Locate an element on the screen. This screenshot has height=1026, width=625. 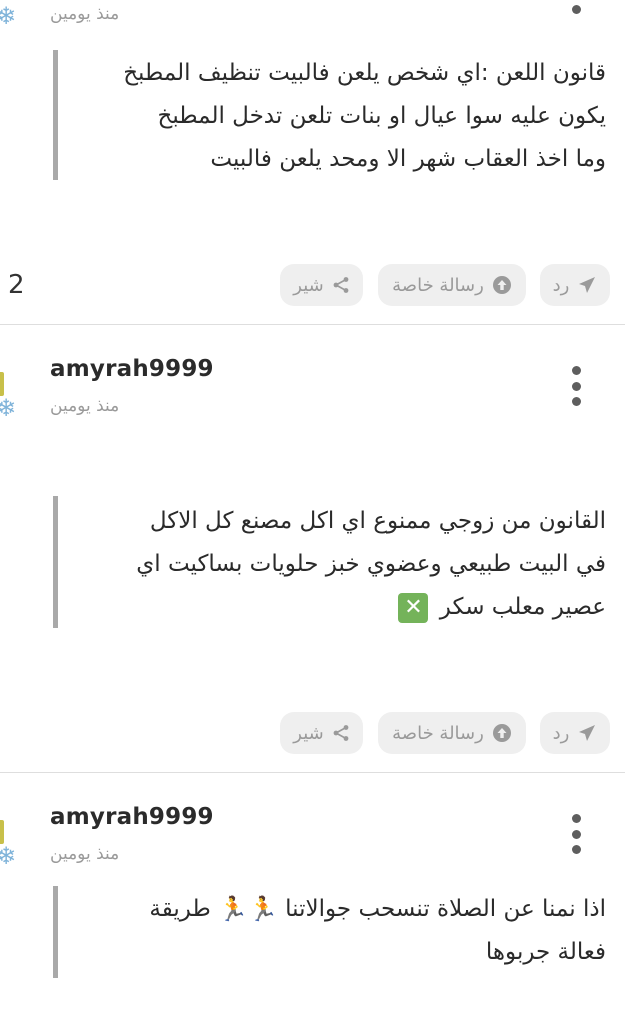
cross-mark-emoji-icon: ✕ is located at coordinates (413, 607).